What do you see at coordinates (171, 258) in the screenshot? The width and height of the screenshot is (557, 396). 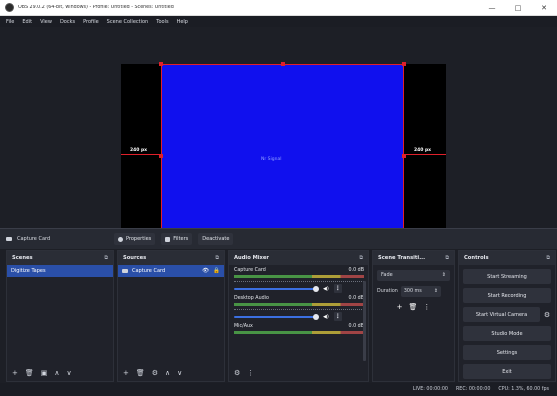 I see `sources-header: Sources ⧉` at bounding box center [171, 258].